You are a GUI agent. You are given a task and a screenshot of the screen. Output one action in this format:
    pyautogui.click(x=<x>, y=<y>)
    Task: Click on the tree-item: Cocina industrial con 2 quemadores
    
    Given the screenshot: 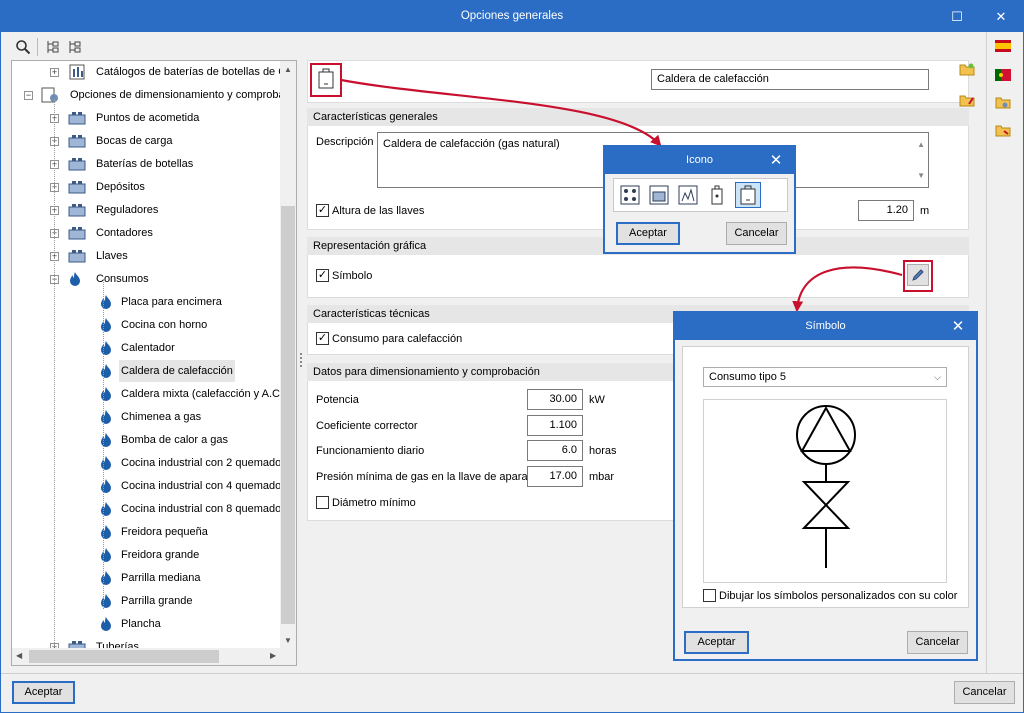 What is the action you would take?
    pyautogui.click(x=154, y=463)
    